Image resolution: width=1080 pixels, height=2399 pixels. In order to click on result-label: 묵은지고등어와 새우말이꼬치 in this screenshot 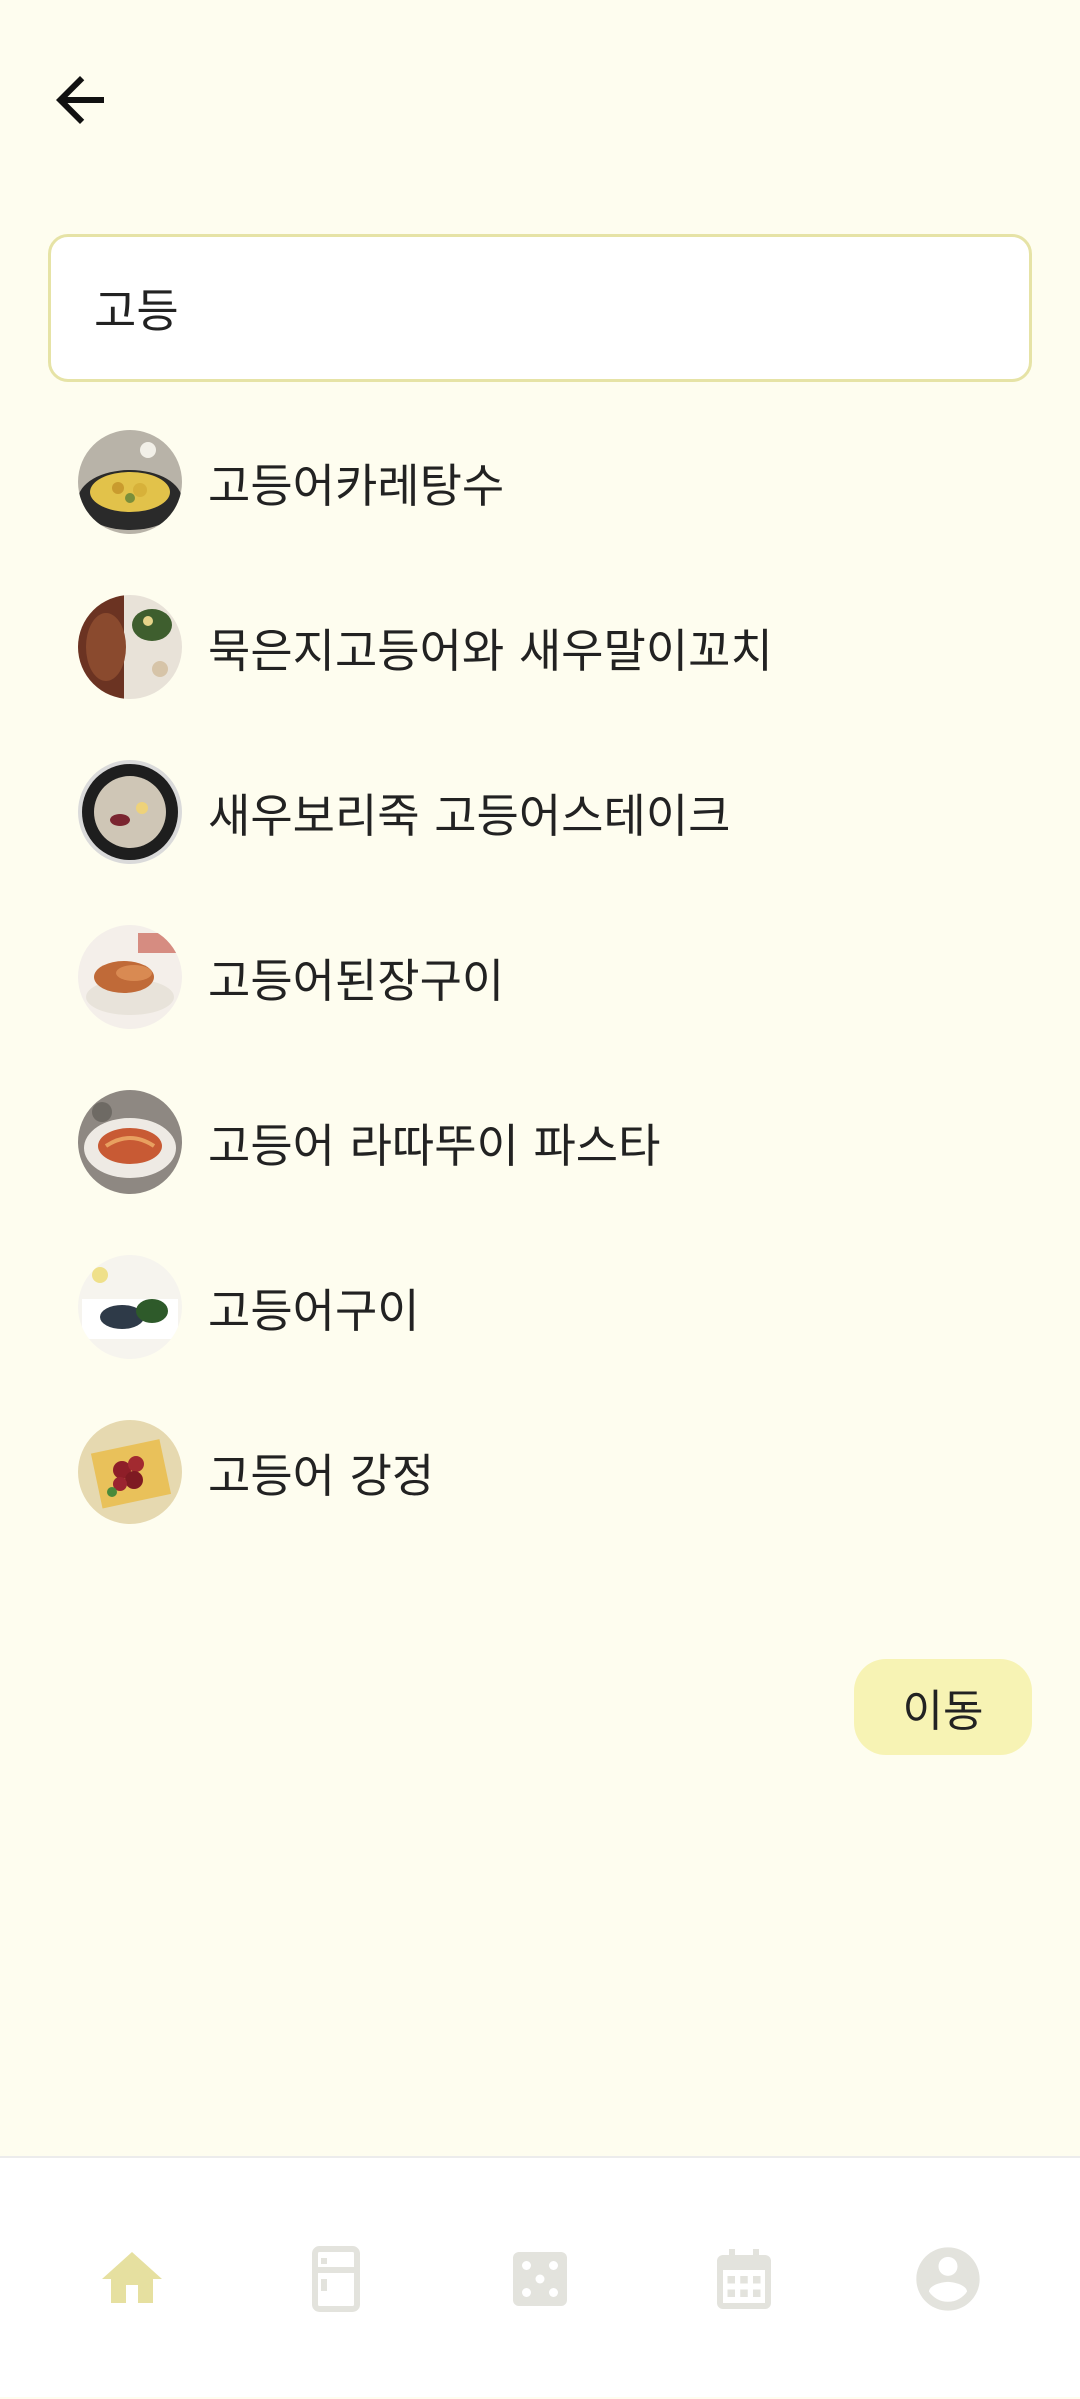, I will do `click(490, 650)`.